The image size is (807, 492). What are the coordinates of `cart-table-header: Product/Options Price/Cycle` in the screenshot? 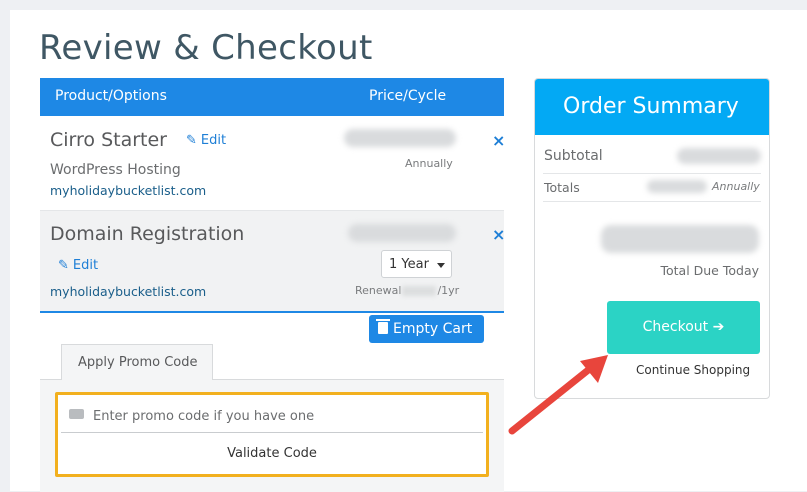 It's located at (272, 97).